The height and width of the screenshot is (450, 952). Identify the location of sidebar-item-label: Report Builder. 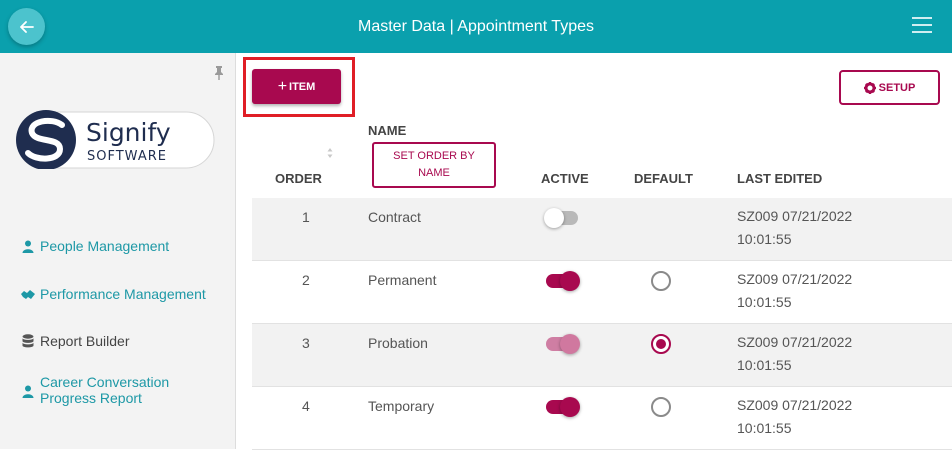
(85, 341).